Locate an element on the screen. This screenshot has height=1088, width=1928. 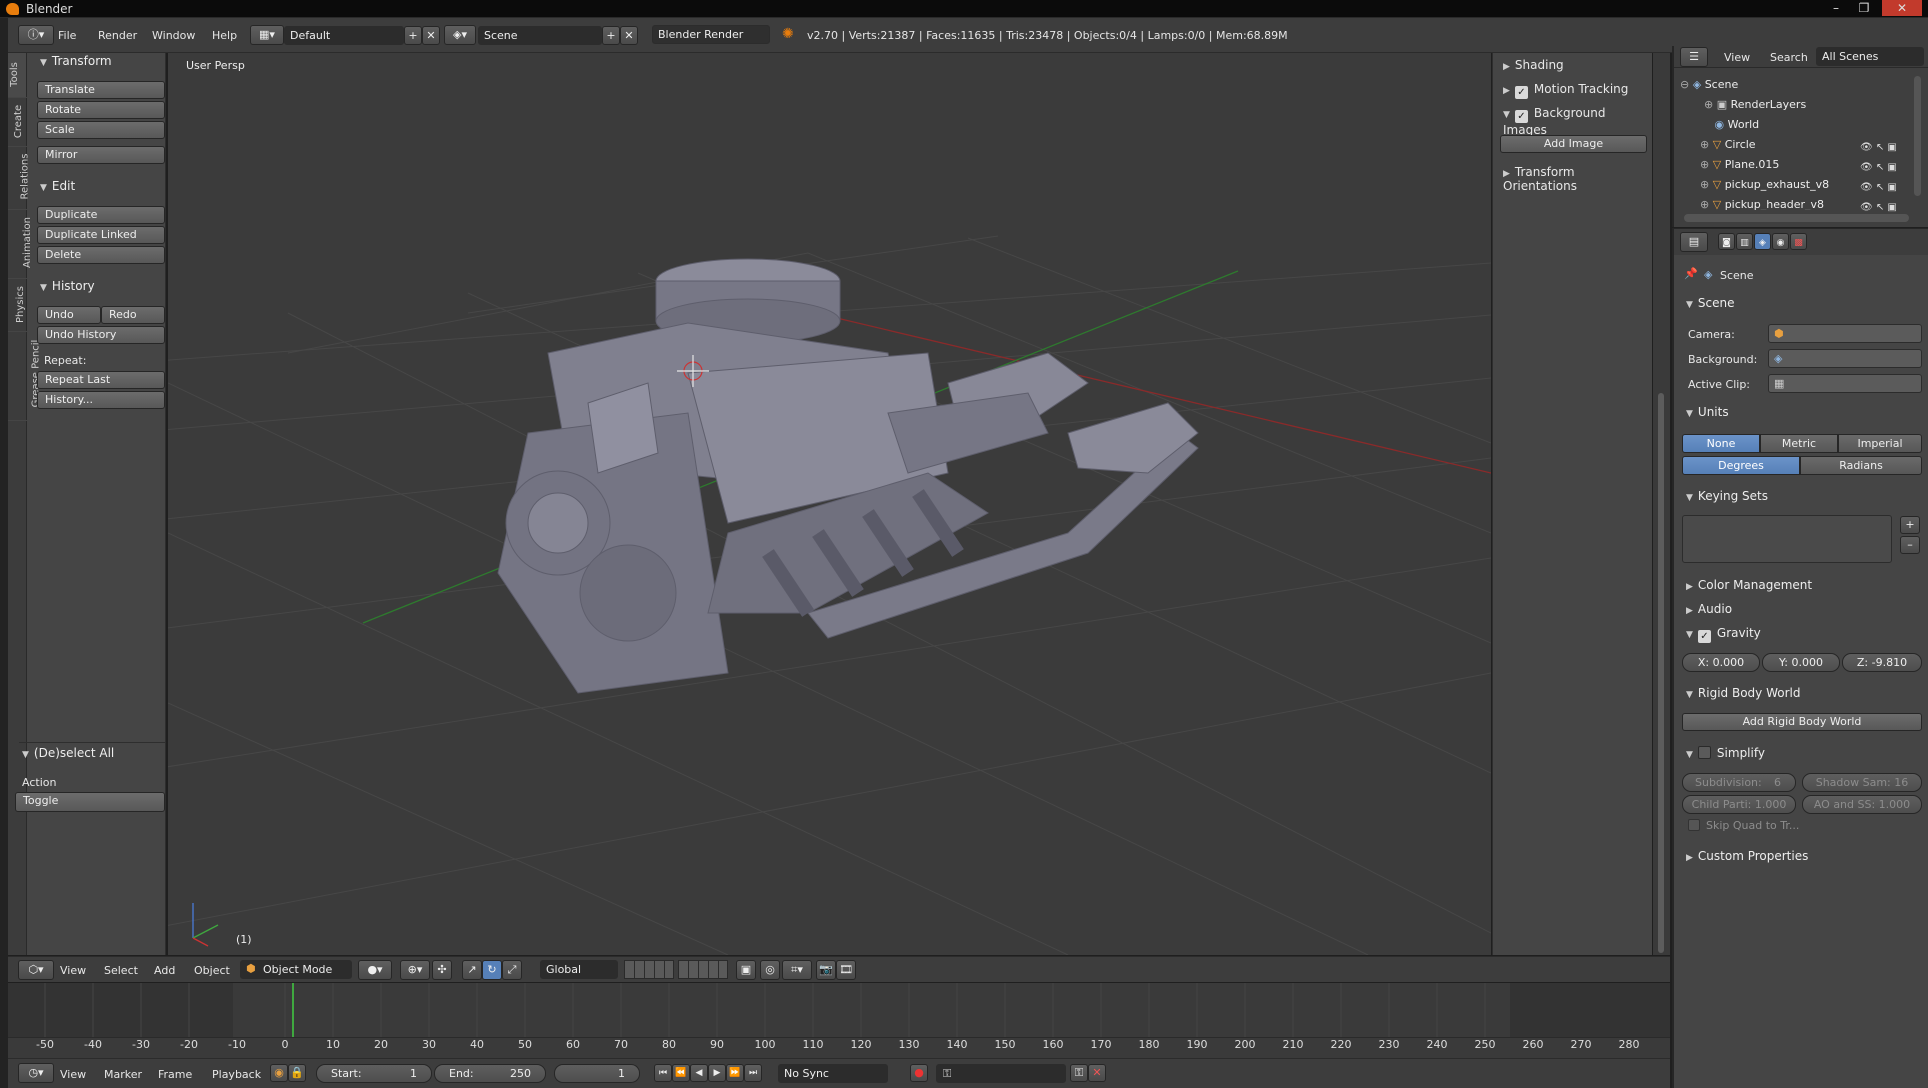
tab-grease-pencil: Grease Pencil is located at coordinates (24, 376).